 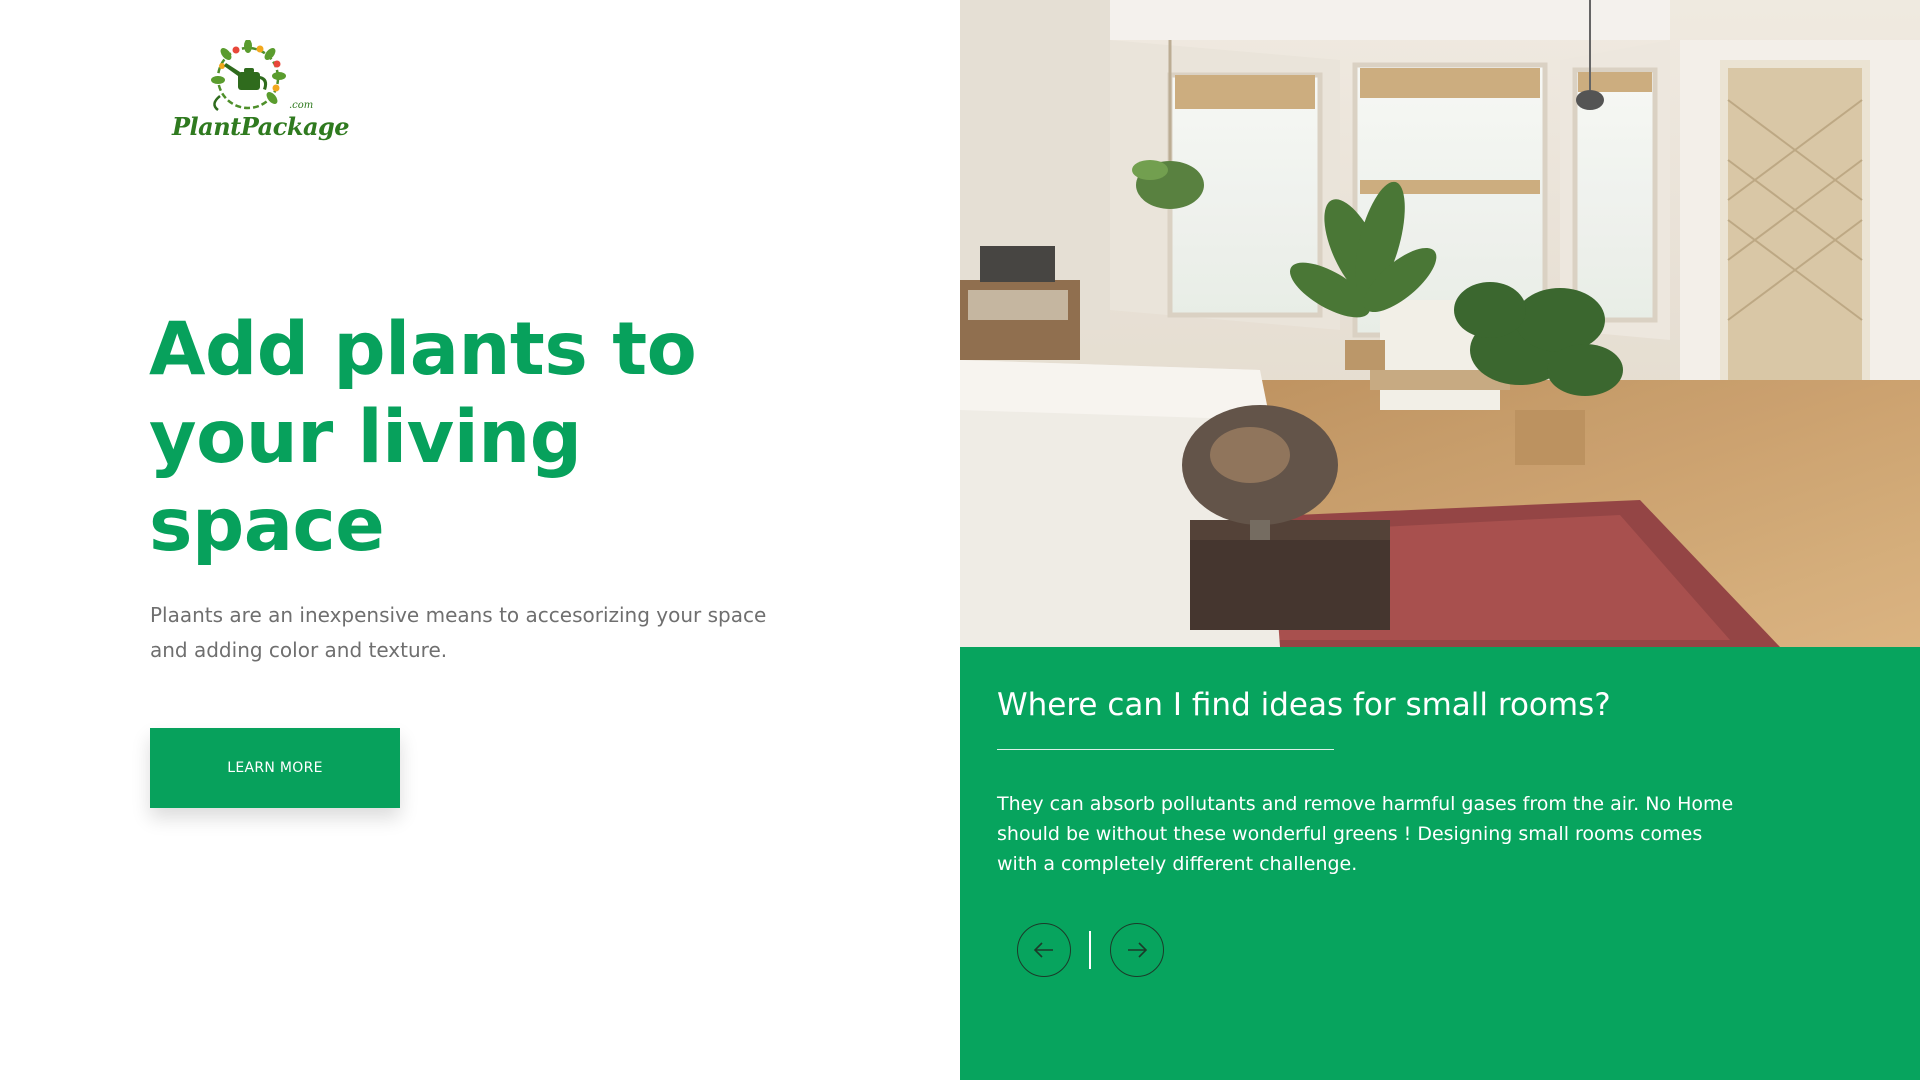 What do you see at coordinates (259, 98) in the screenshot?
I see `brand-logo: .com PlantPackage` at bounding box center [259, 98].